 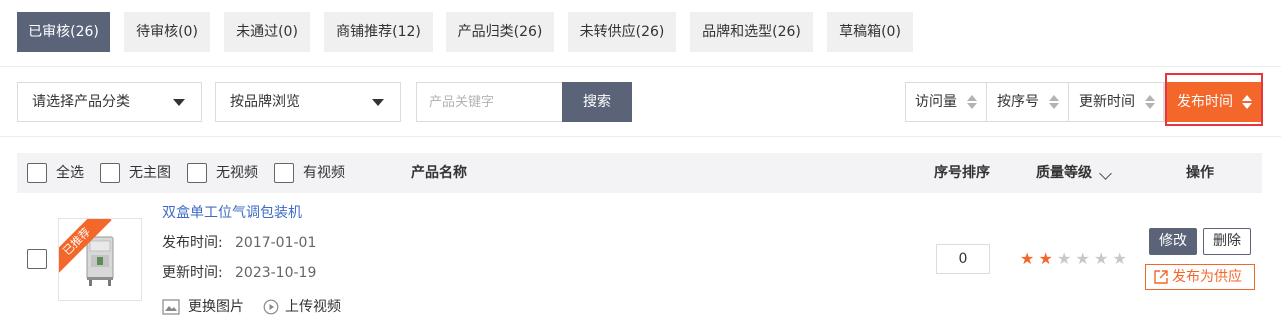 I want to click on tab-drafts: 草稿箱(0), so click(x=870, y=32).